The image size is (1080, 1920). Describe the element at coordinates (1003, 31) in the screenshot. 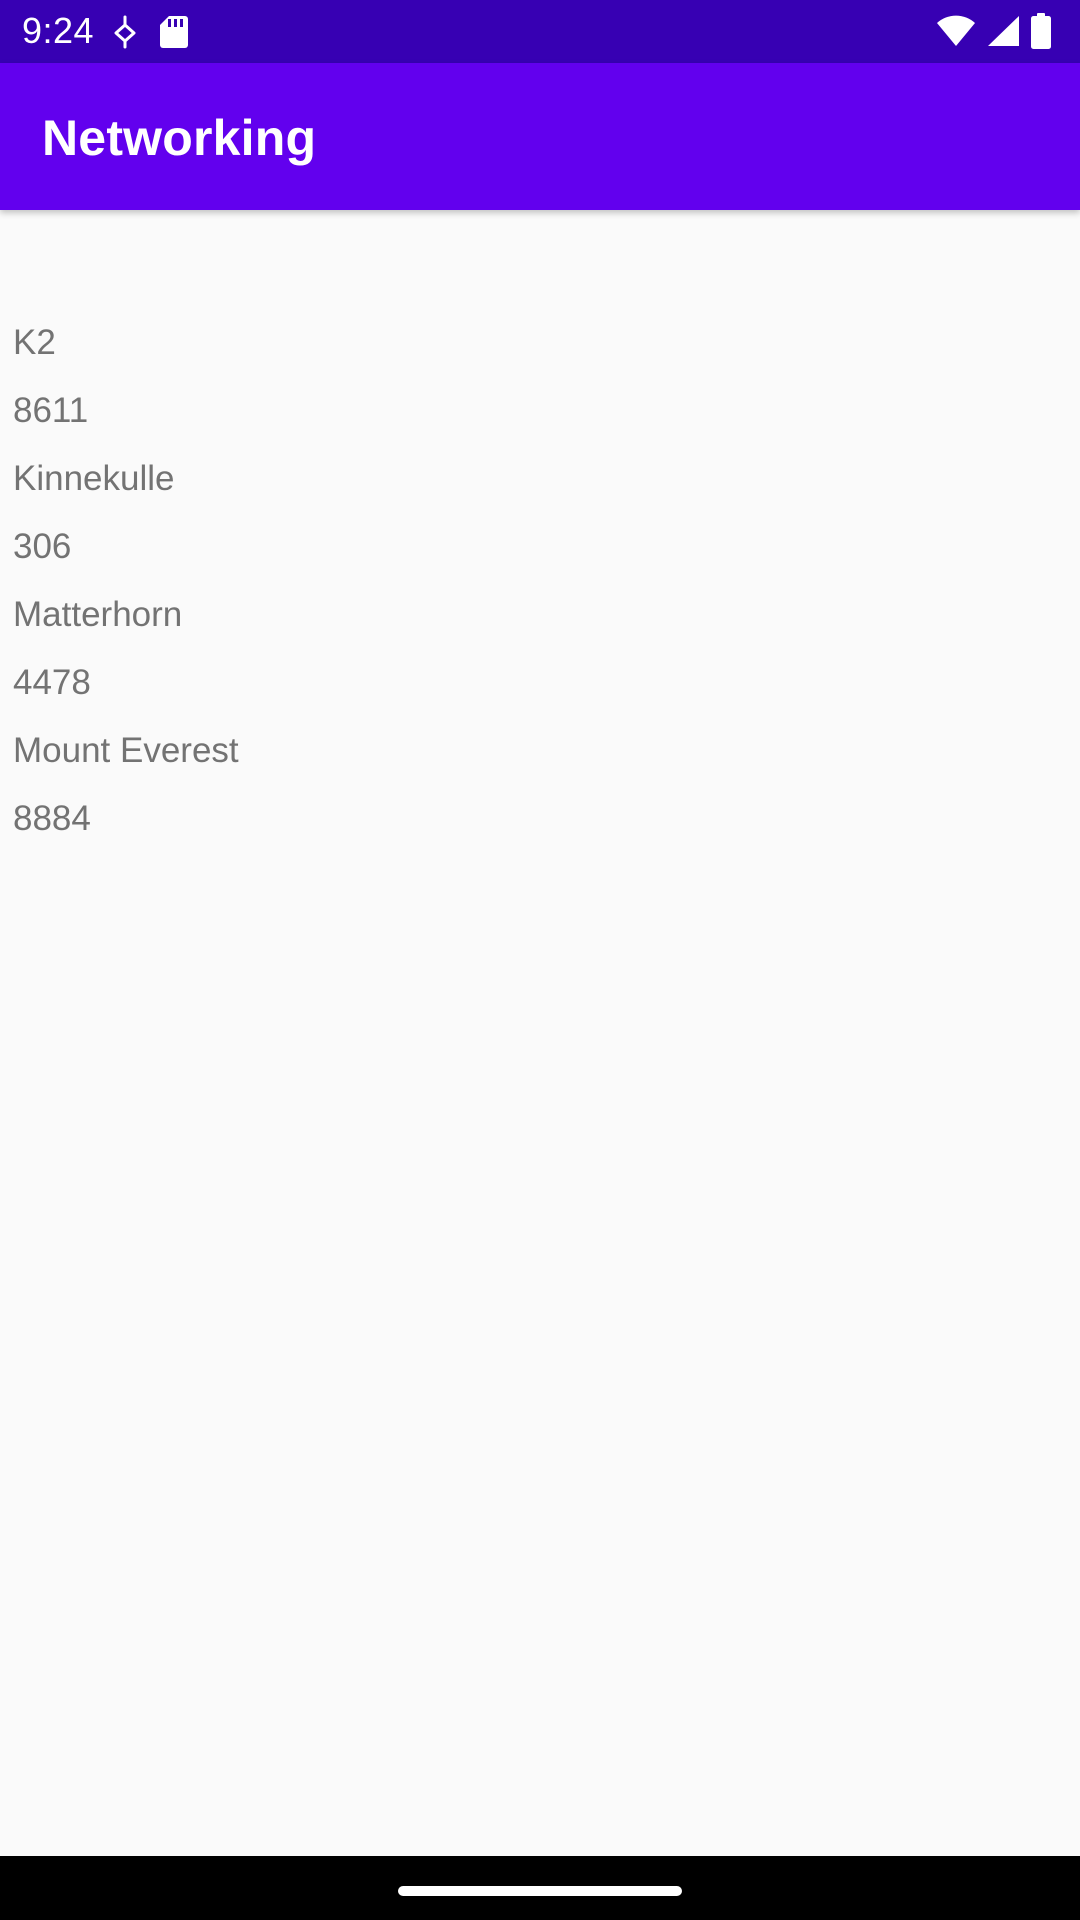

I see `cellular-signal-icon` at that location.